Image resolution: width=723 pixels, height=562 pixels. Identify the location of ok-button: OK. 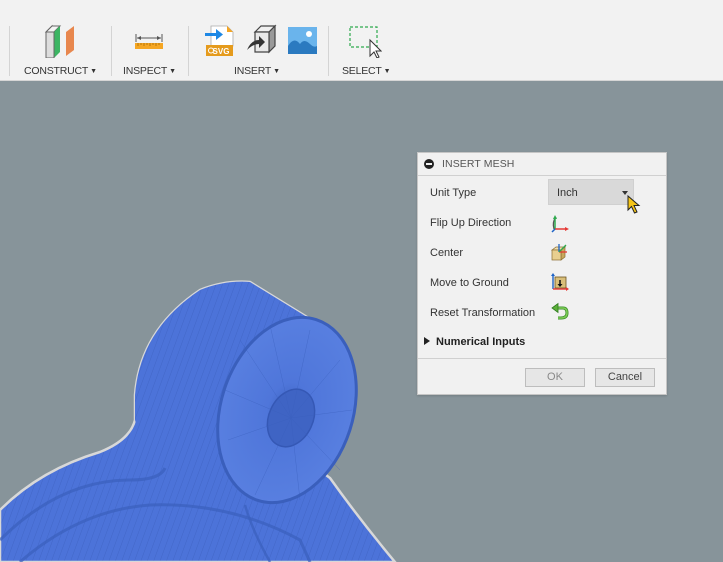
(555, 377).